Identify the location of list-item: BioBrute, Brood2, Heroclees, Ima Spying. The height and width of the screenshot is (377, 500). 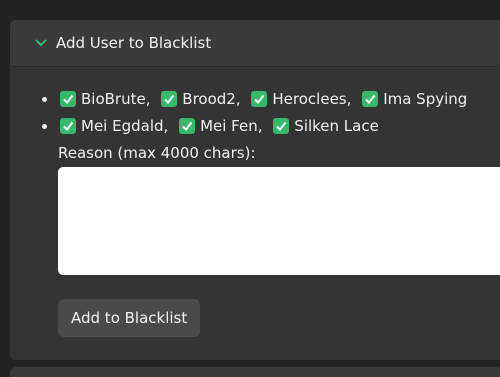
(271, 100).